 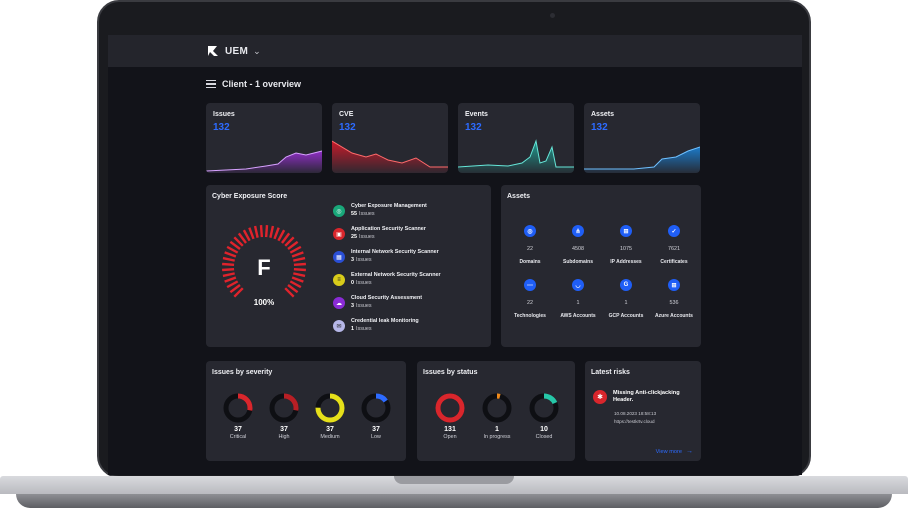 I want to click on stat-title: Assets, so click(x=602, y=114).